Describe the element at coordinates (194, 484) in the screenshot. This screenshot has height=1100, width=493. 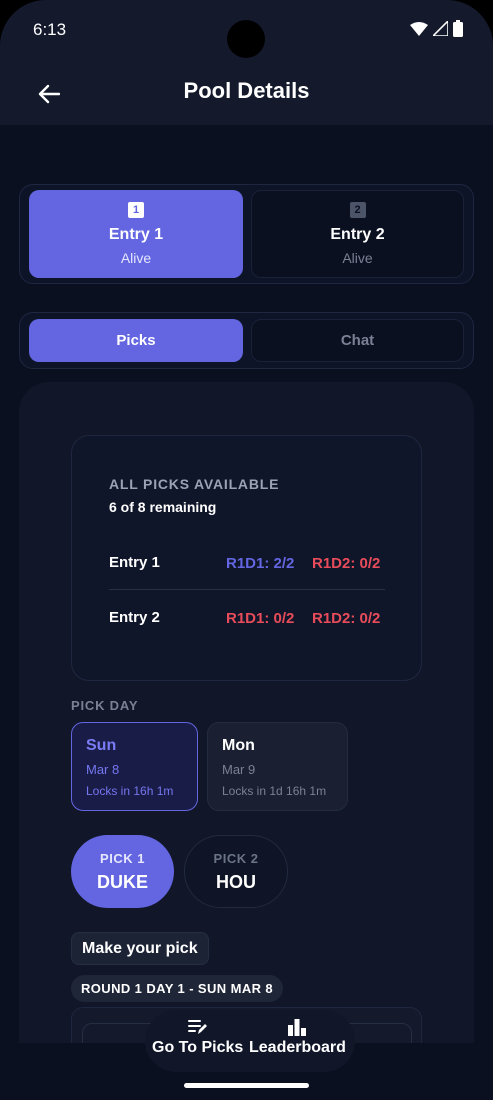
I see `summary-title: ALL PICKS AVAILABLE` at that location.